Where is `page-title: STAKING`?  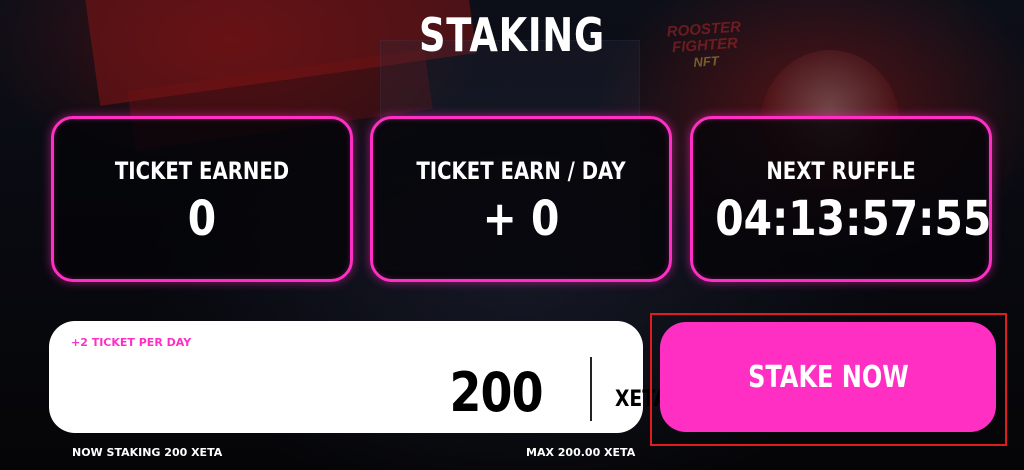 page-title: STAKING is located at coordinates (512, 35).